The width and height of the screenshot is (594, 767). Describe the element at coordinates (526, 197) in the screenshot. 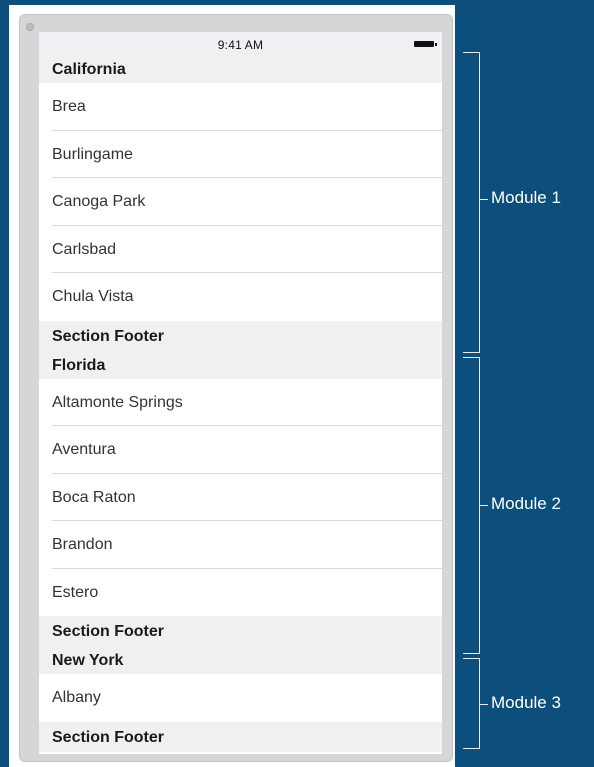

I see `module-1-label: Module 1` at that location.